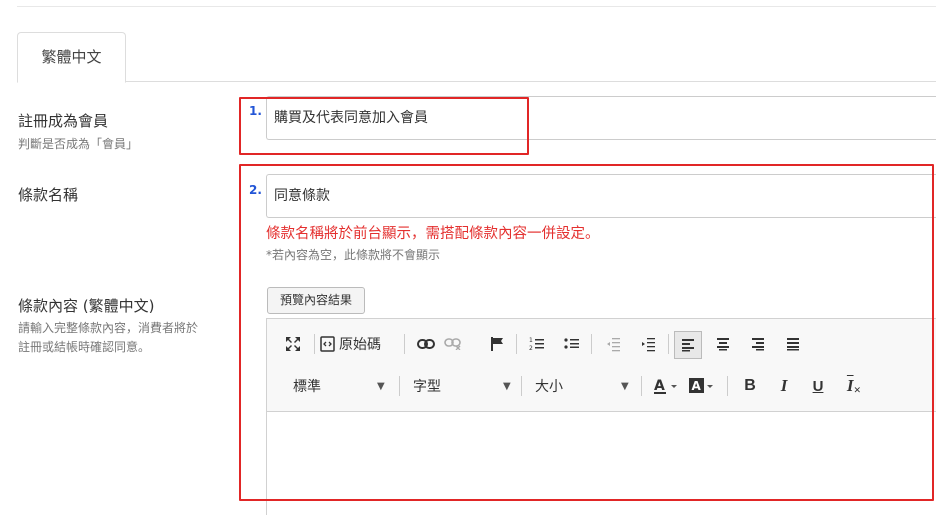 The width and height of the screenshot is (936, 515). I want to click on format-select: 標準 ▼, so click(340, 386).